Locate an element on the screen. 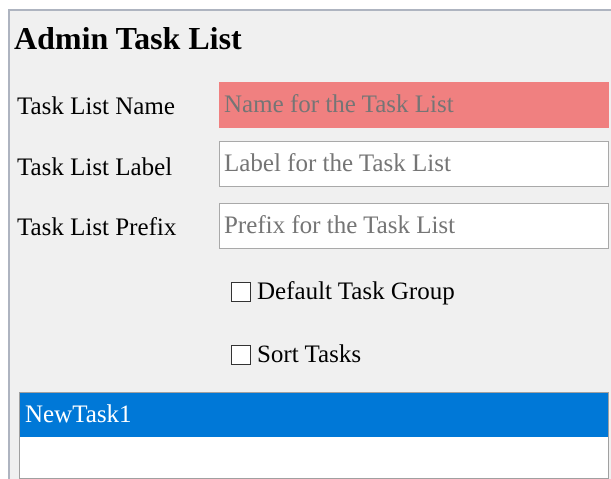  list-item: NewTask1 is located at coordinates (314, 415).